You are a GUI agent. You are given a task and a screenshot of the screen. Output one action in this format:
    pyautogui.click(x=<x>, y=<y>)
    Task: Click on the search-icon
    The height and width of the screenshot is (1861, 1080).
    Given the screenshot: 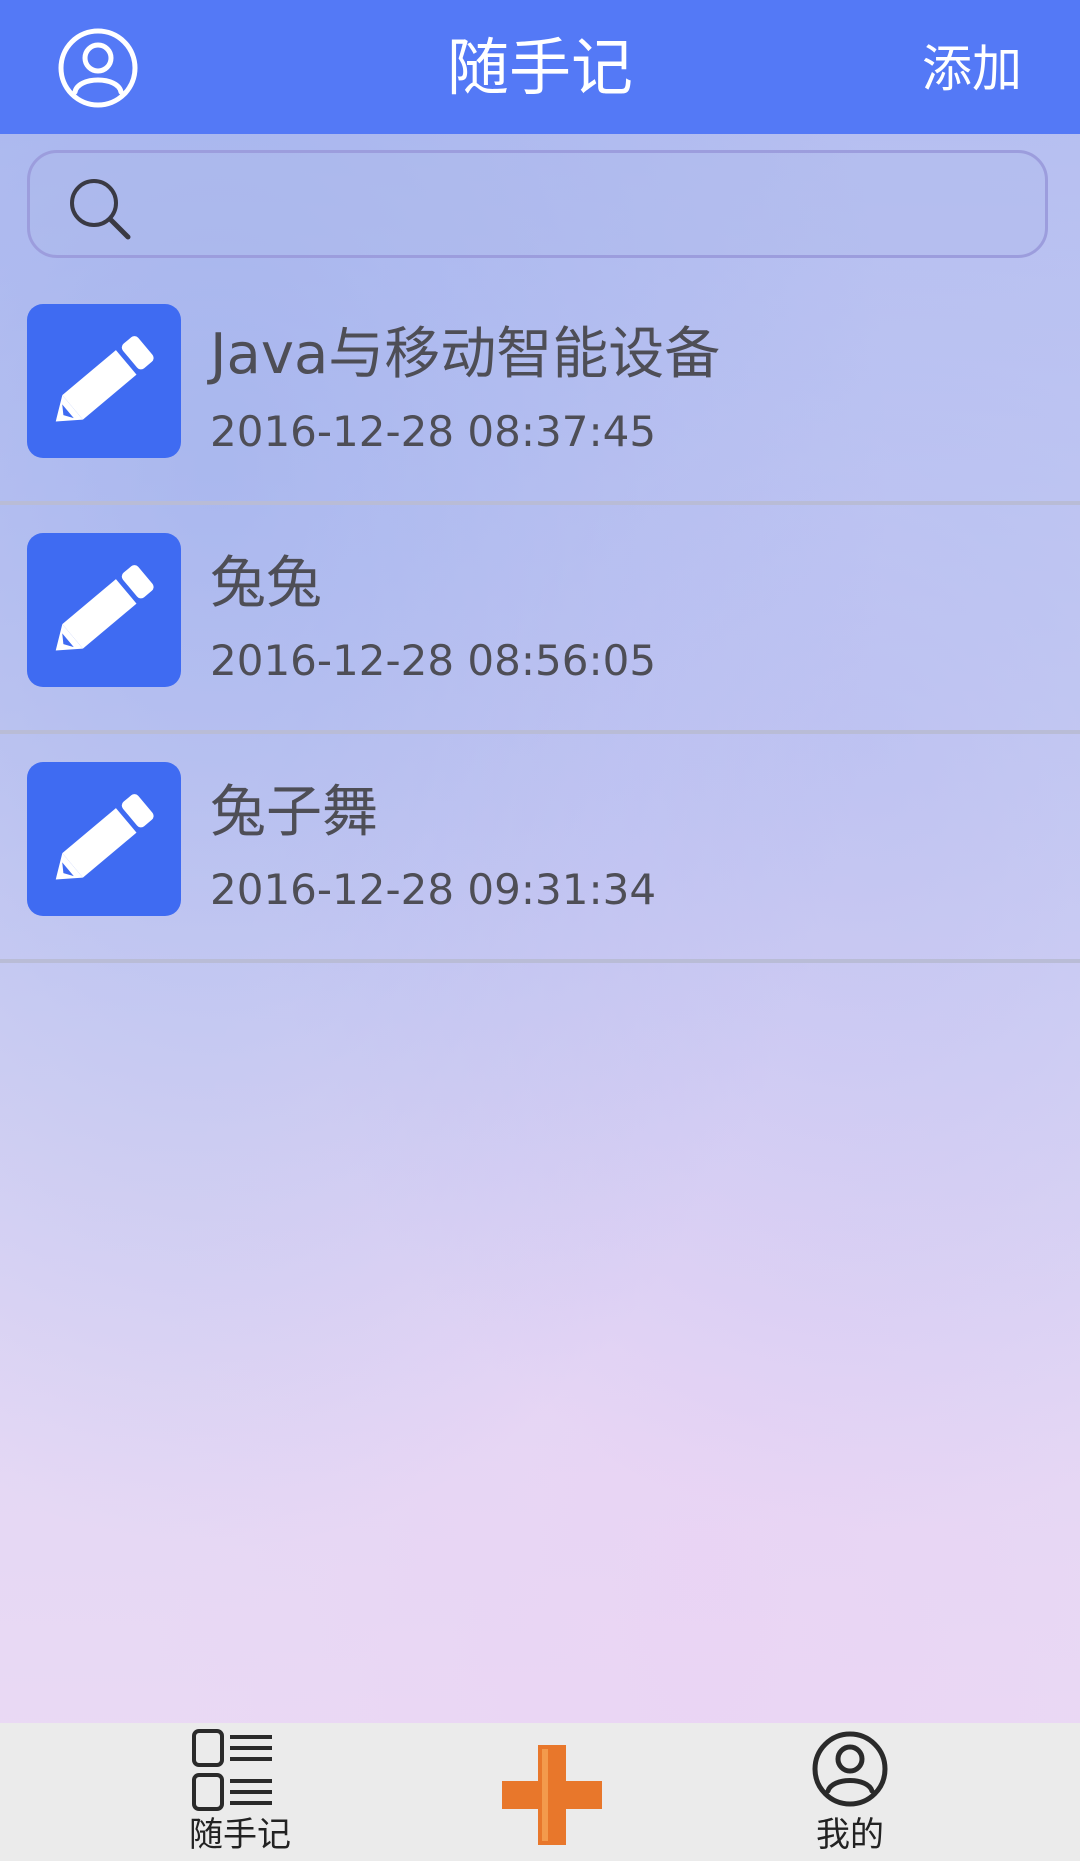 What is the action you would take?
    pyautogui.click(x=101, y=210)
    